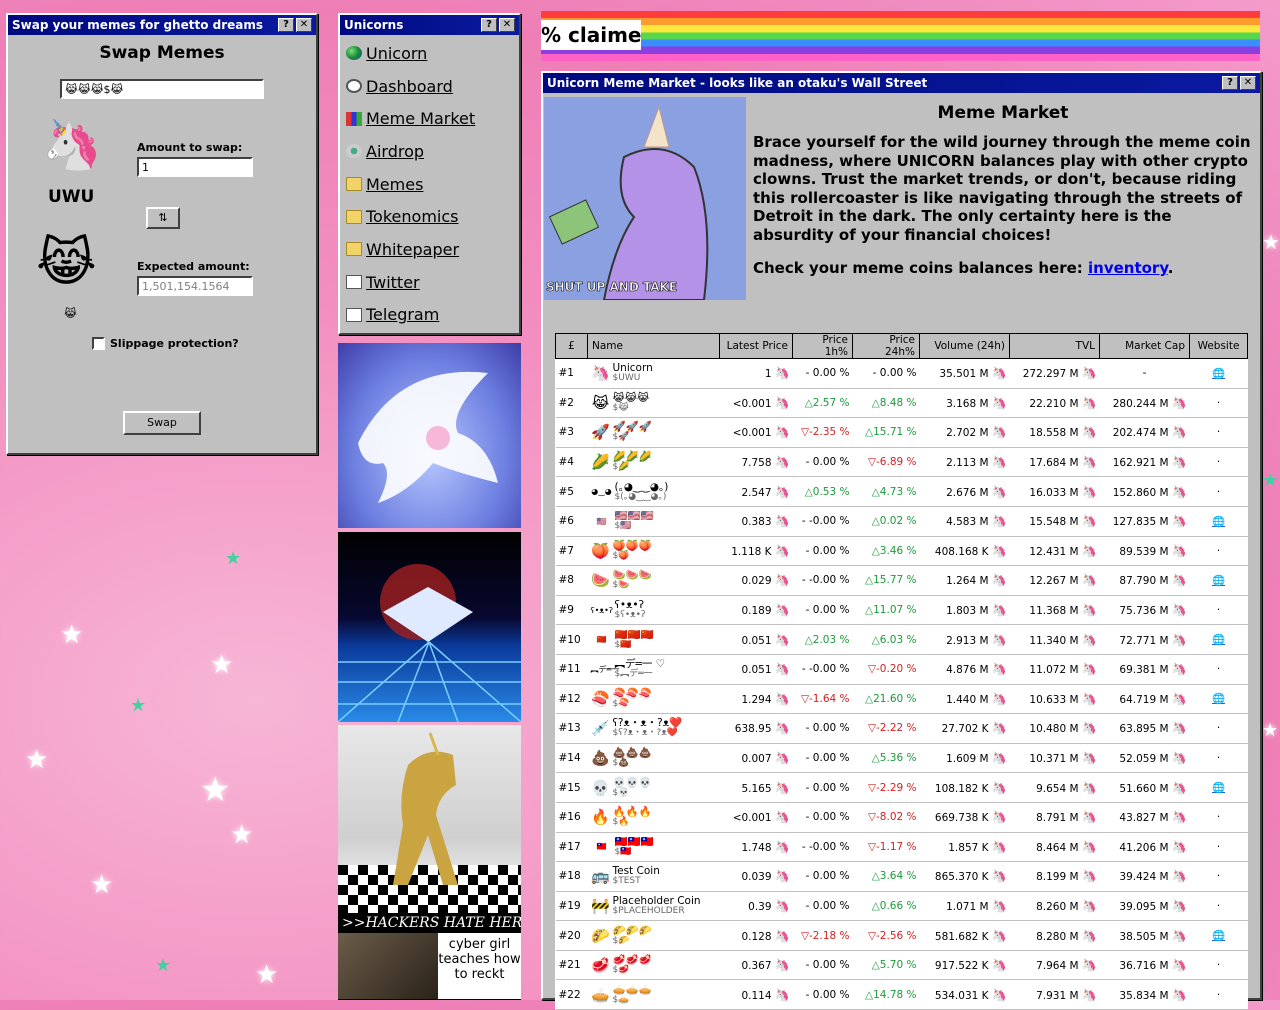 This screenshot has height=1010, width=1280. Describe the element at coordinates (409, 86) in the screenshot. I see `nav-link: Dashboard` at that location.